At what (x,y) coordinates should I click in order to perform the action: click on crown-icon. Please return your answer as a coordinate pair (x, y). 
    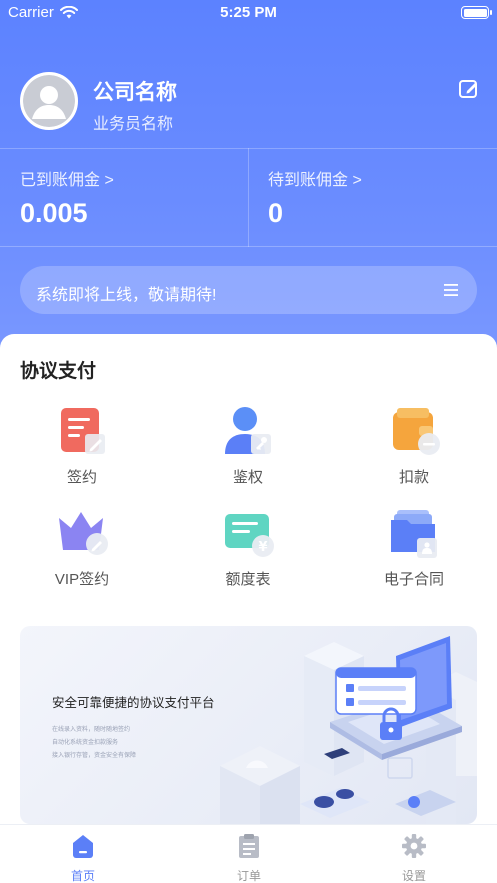
    Looking at the image, I should click on (83, 533).